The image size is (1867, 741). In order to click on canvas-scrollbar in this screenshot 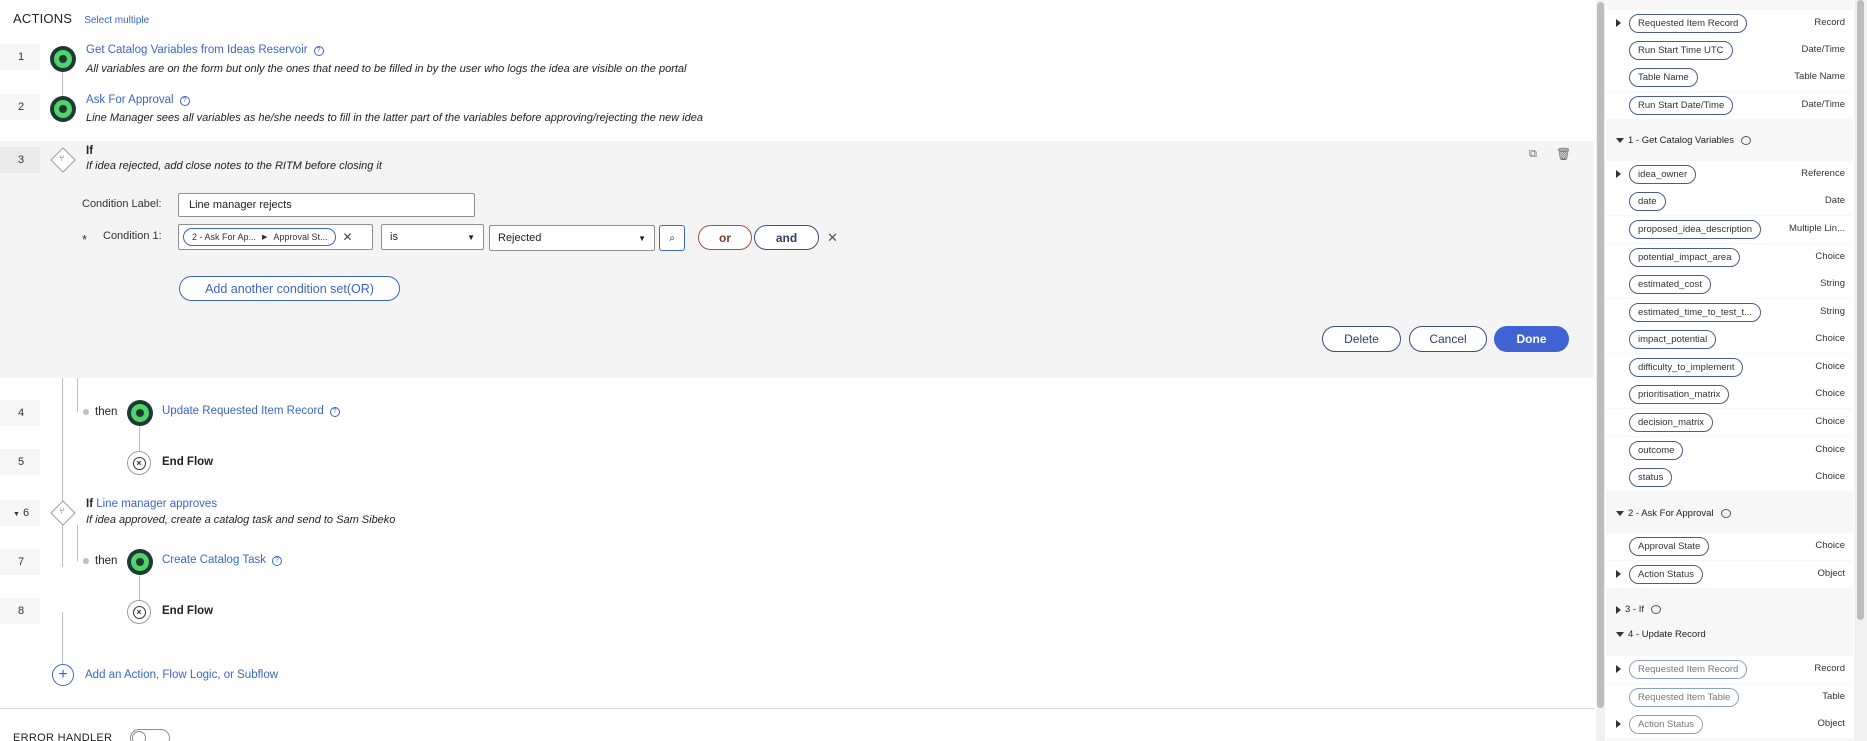, I will do `click(1600, 370)`.